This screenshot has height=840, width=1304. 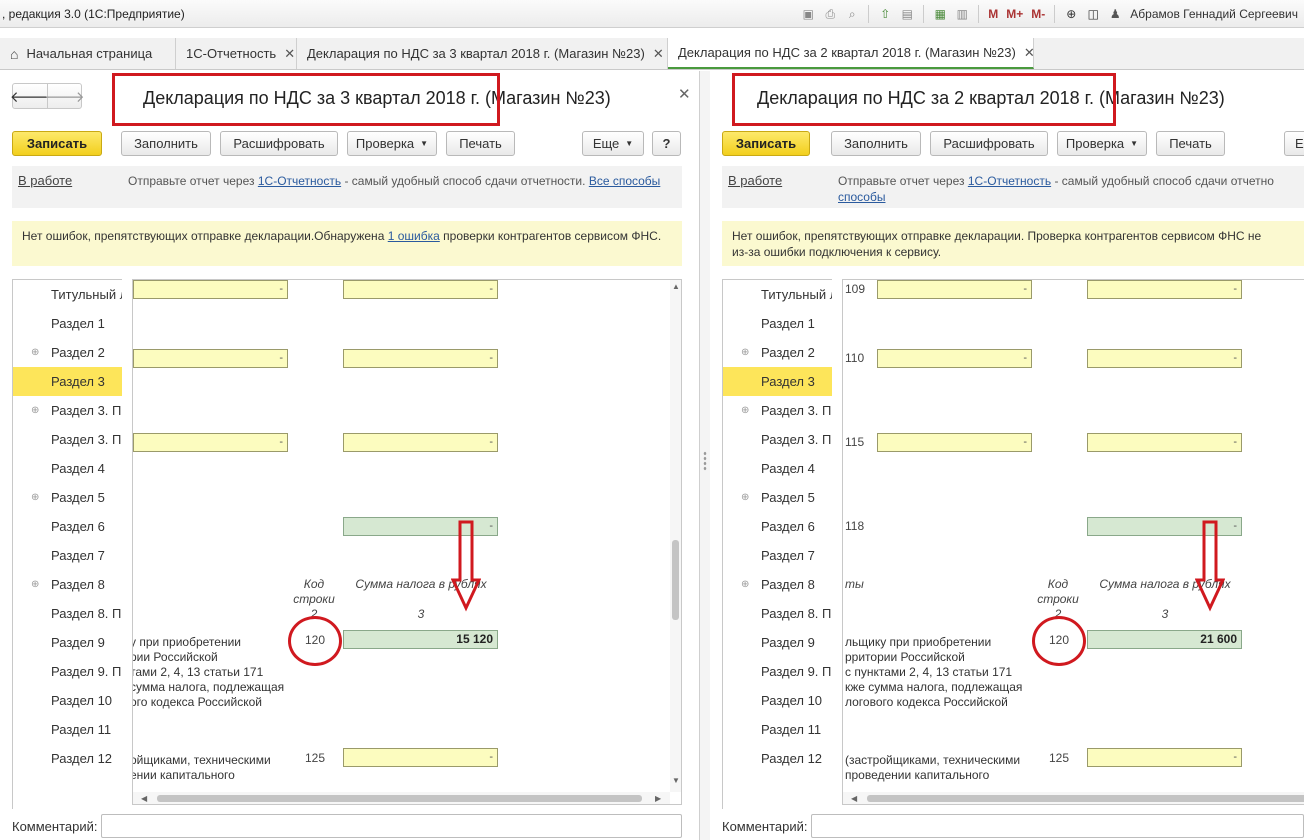 What do you see at coordinates (67, 584) in the screenshot?
I see `tree-item: ⊕ Раздел 8` at bounding box center [67, 584].